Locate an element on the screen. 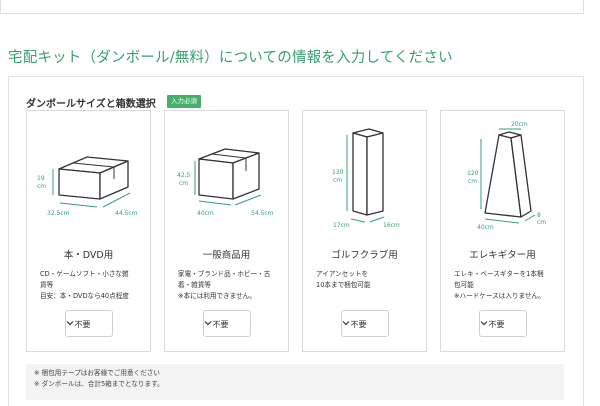 This screenshot has height=406, width=600. dim-depth: 17cm is located at coordinates (341, 225).